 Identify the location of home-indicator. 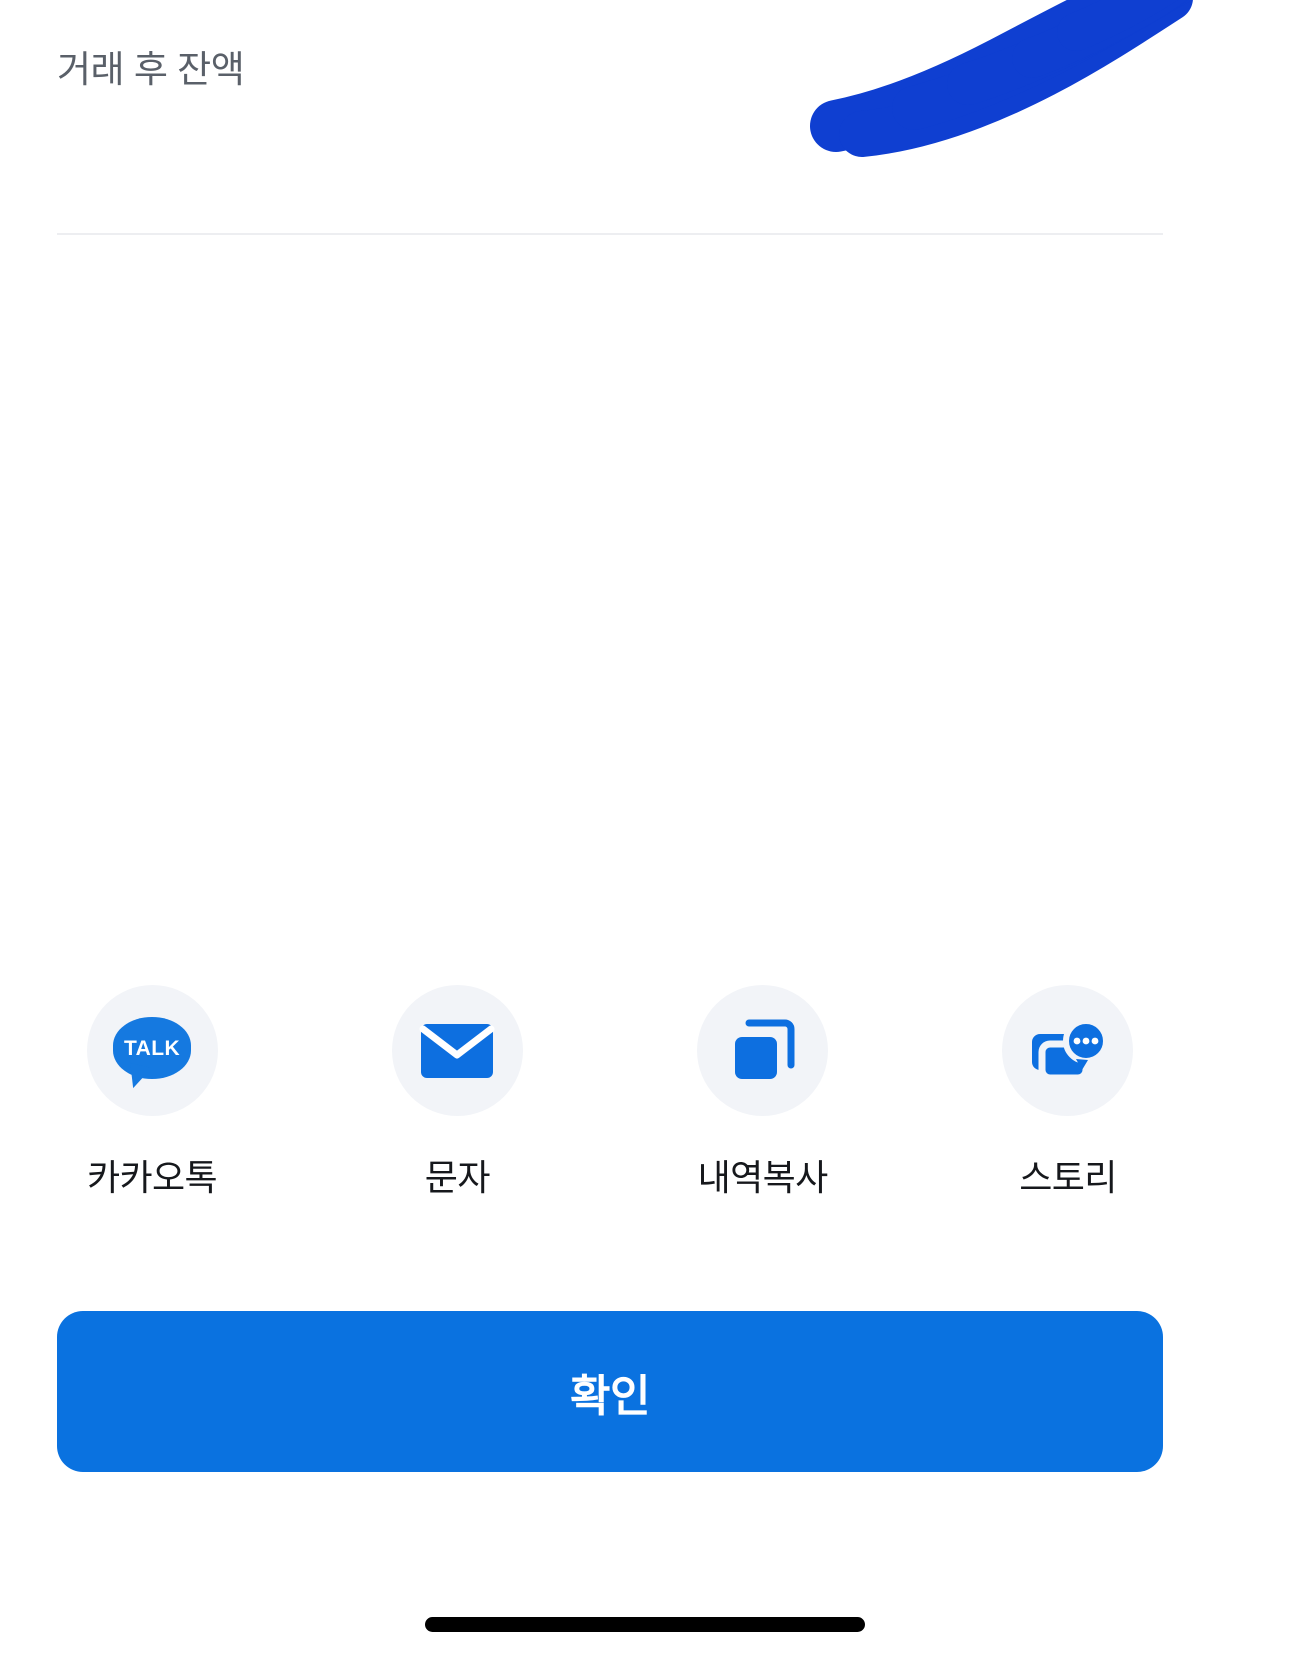
(645, 1624).